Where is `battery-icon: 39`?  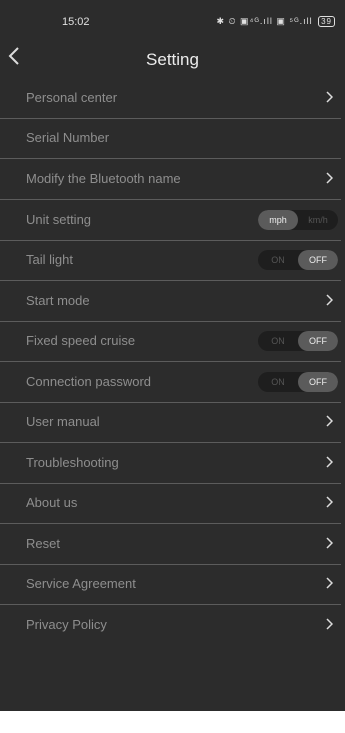
battery-icon: 39 is located at coordinates (326, 21).